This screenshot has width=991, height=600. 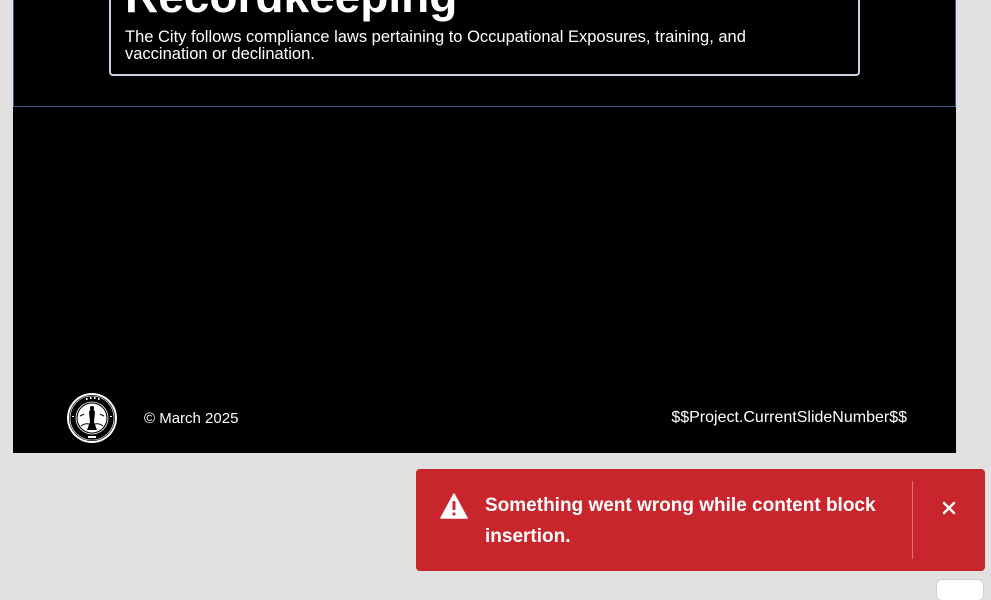 I want to click on corner-panel-button, so click(x=960, y=590).